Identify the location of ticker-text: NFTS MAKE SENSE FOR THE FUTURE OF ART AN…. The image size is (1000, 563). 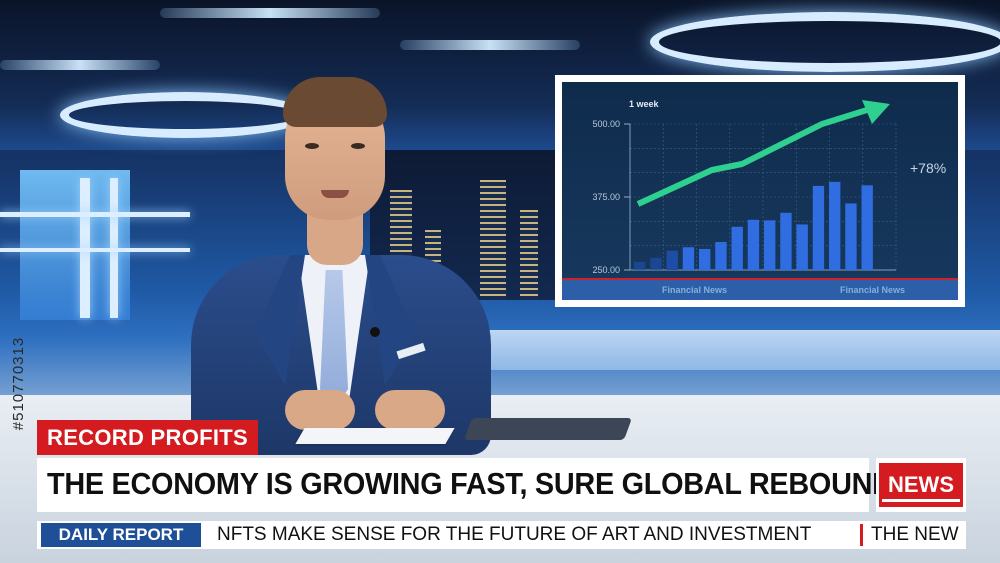
(514, 534).